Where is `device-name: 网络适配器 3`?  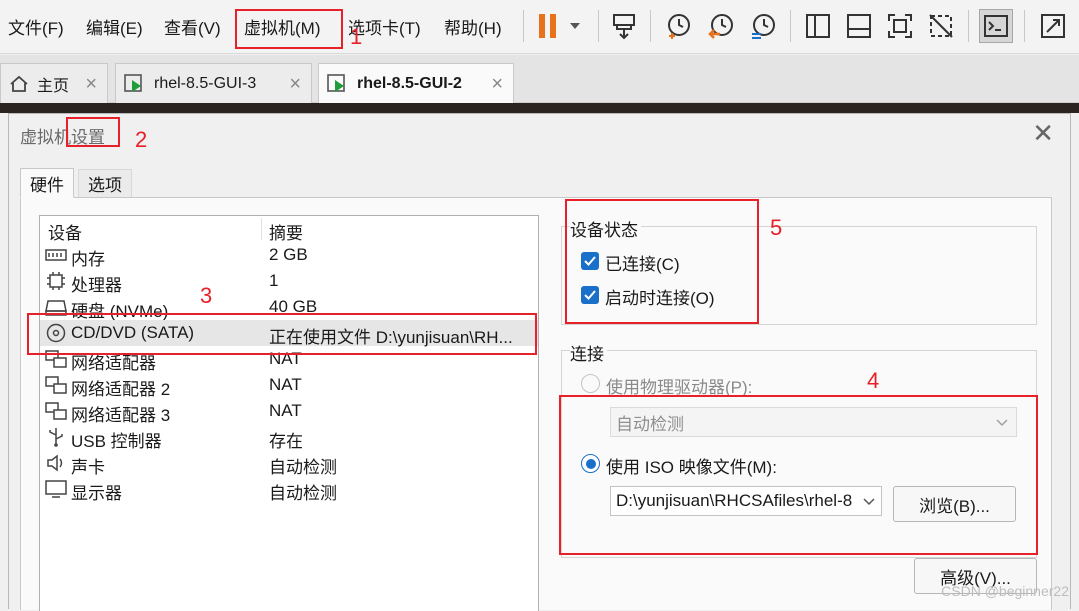
device-name: 网络适配器 3 is located at coordinates (121, 415).